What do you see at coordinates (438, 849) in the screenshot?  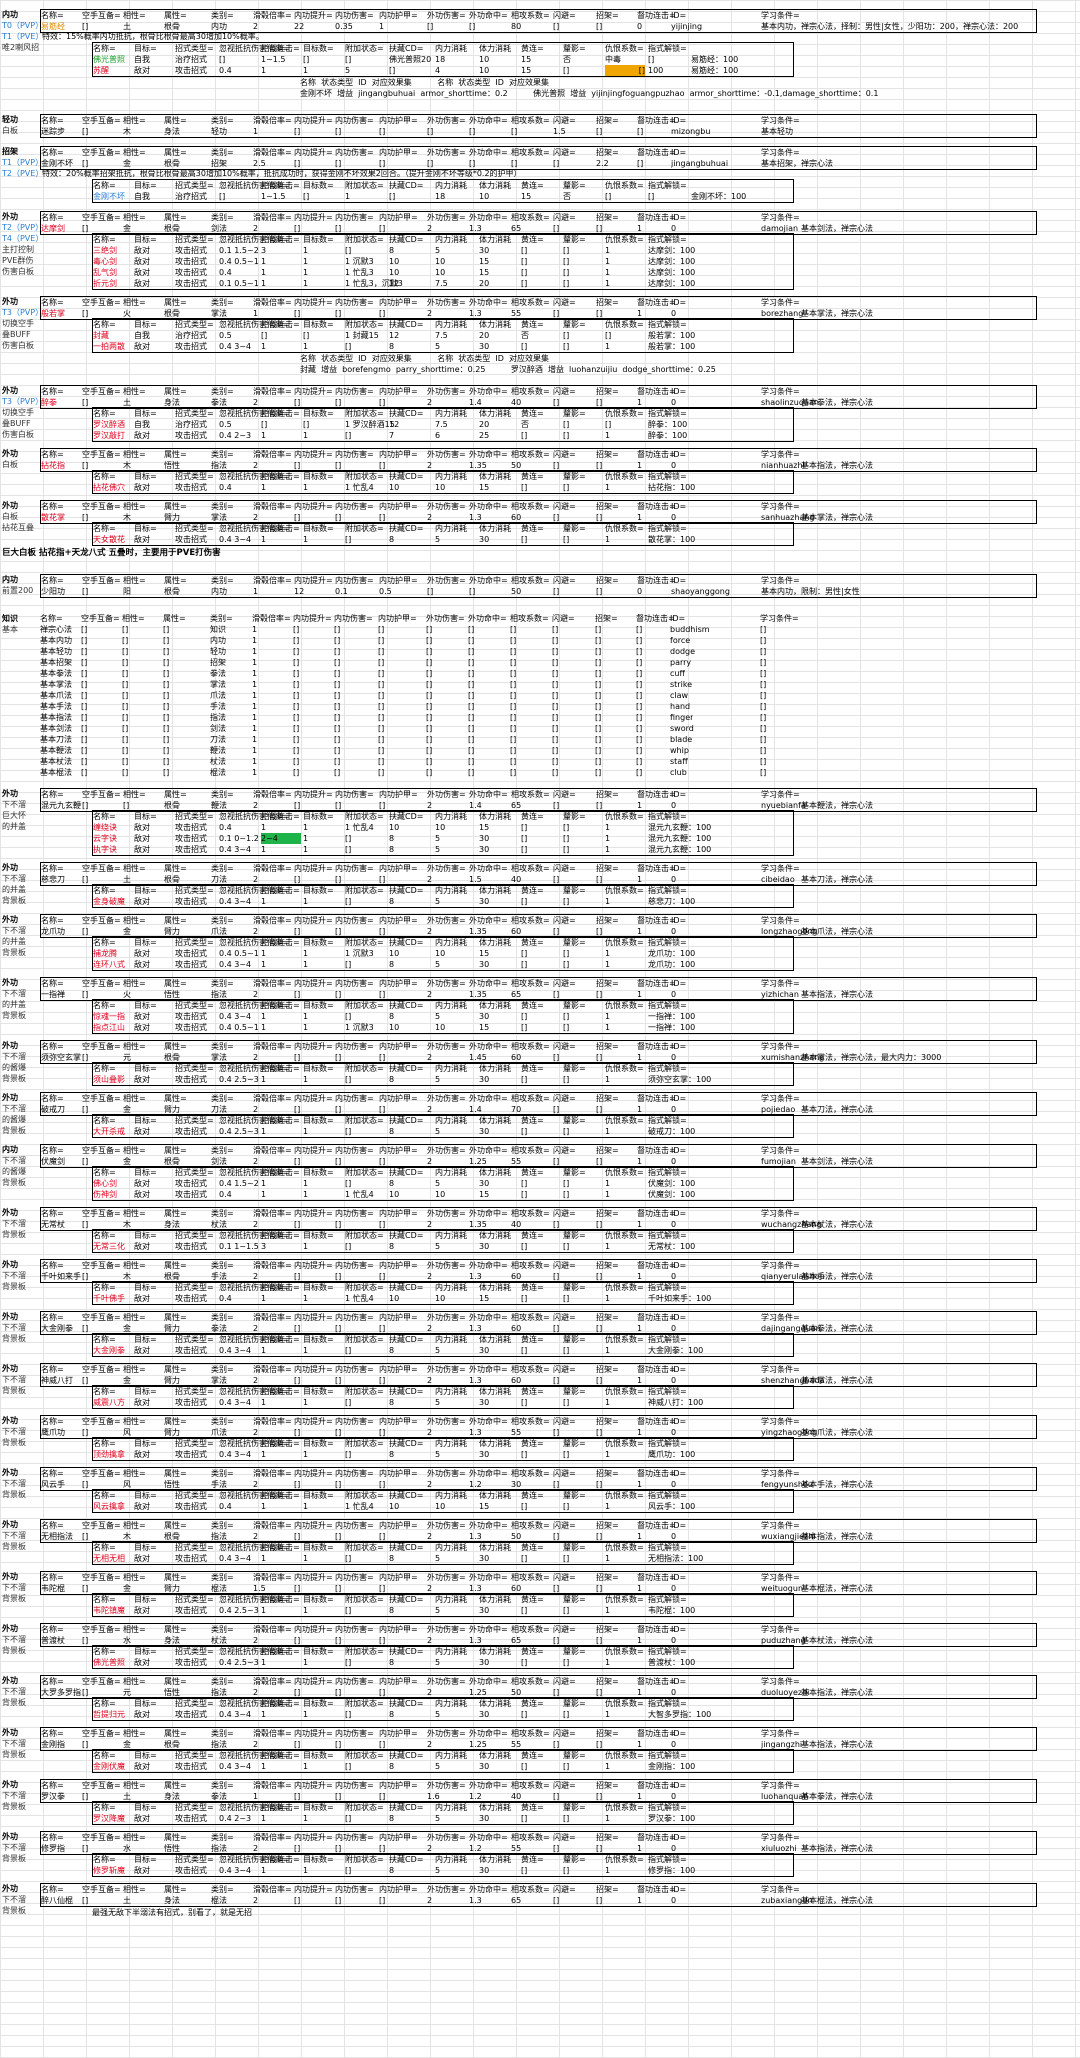 I see `skill-row-cell: 5` at bounding box center [438, 849].